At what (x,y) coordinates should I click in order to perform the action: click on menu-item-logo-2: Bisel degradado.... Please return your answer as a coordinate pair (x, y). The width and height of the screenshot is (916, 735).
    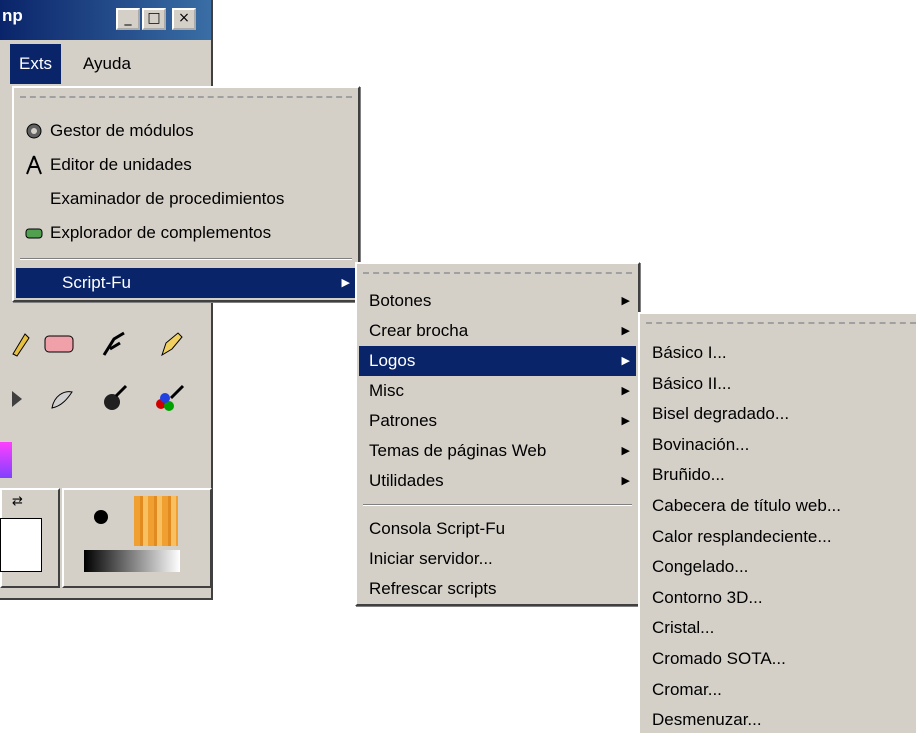
    Looking at the image, I should click on (778, 414).